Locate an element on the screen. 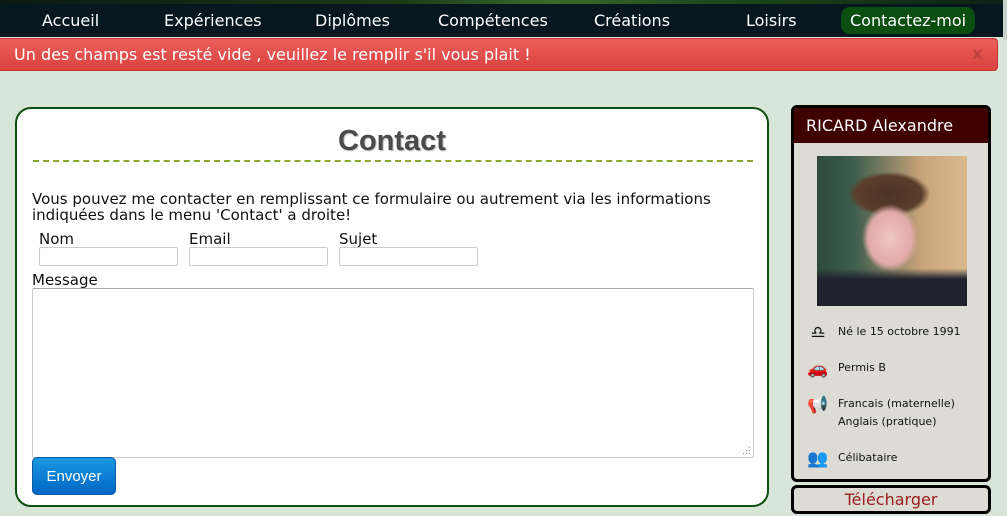 The height and width of the screenshot is (516, 1007). status-text: Célibataire is located at coordinates (868, 457).